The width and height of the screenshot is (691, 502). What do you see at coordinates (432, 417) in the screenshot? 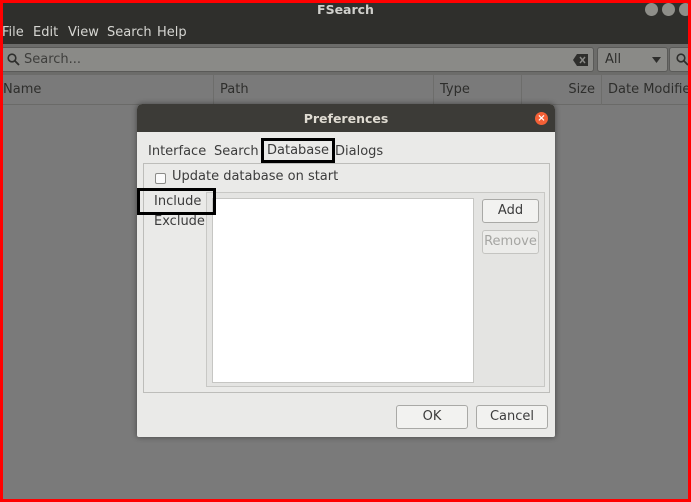
I see `ok-button: OK` at bounding box center [432, 417].